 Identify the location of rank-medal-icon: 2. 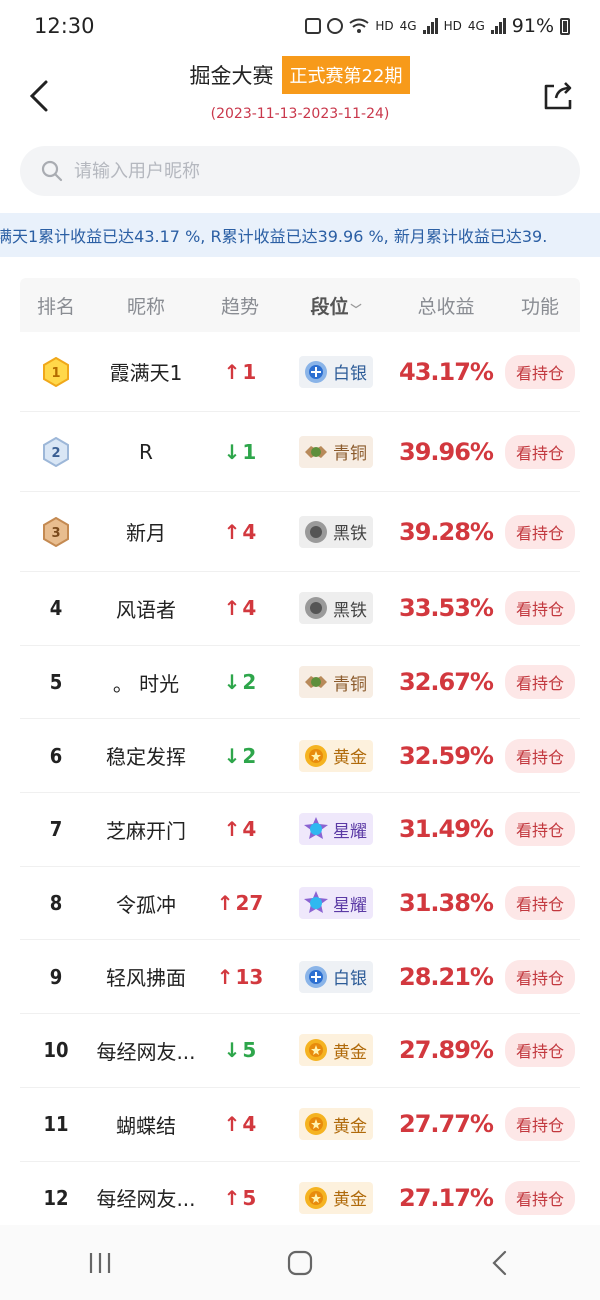
(56, 451).